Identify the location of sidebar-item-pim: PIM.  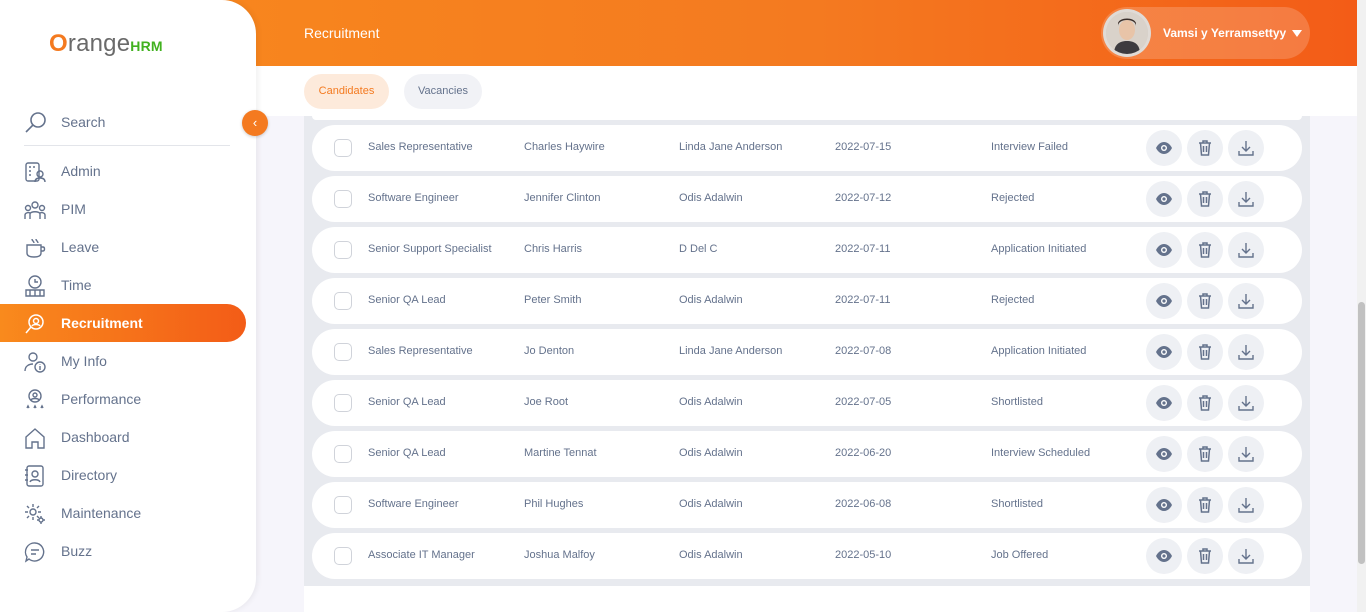
(123, 209).